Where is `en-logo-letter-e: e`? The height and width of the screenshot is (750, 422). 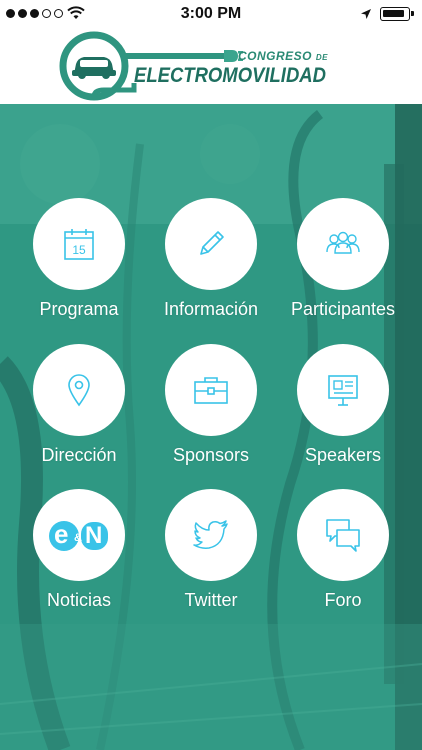 en-logo-letter-e: e is located at coordinates (61, 534).